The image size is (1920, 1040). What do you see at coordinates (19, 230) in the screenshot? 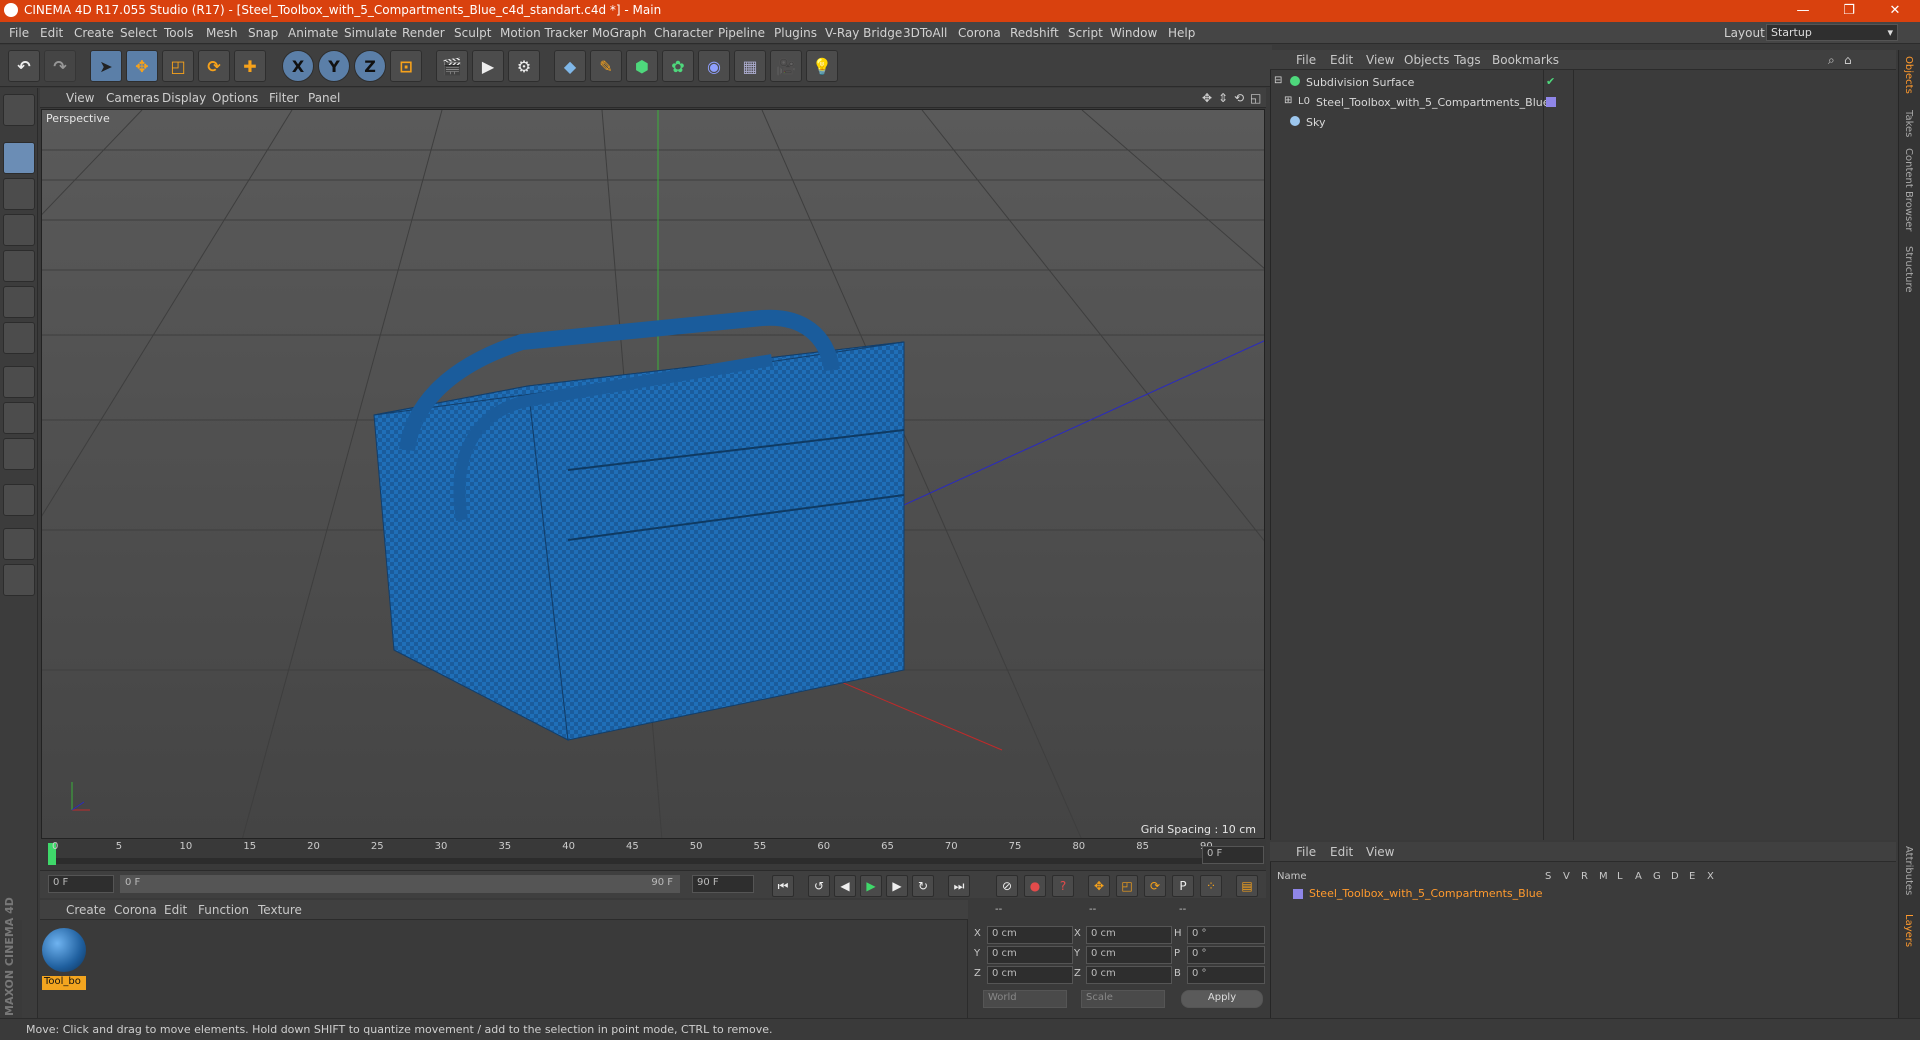
I see `workplane-mode-button` at bounding box center [19, 230].